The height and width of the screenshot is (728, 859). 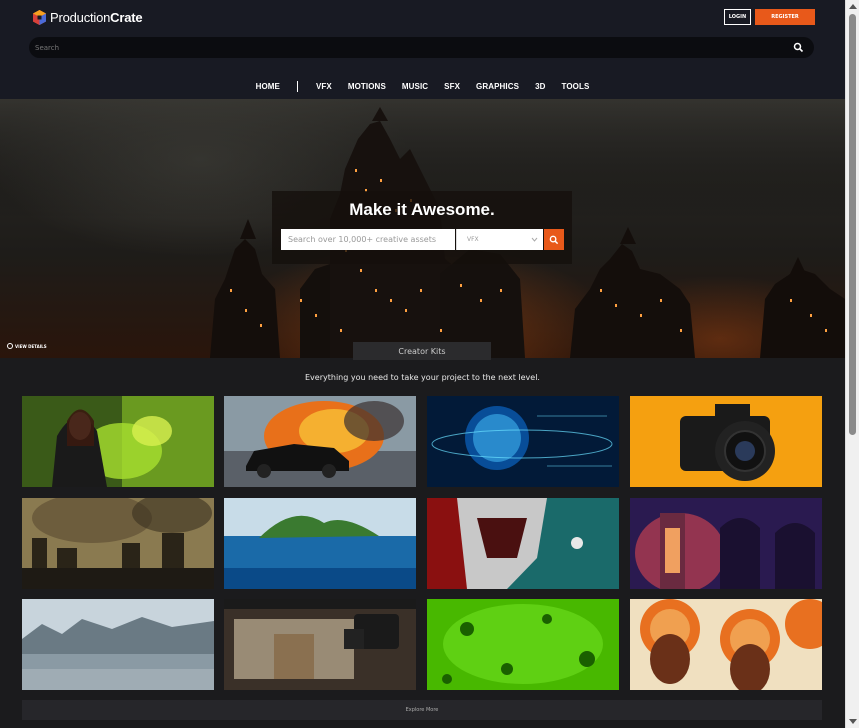 I want to click on nav-graphics: GRAPHICS, so click(x=497, y=86).